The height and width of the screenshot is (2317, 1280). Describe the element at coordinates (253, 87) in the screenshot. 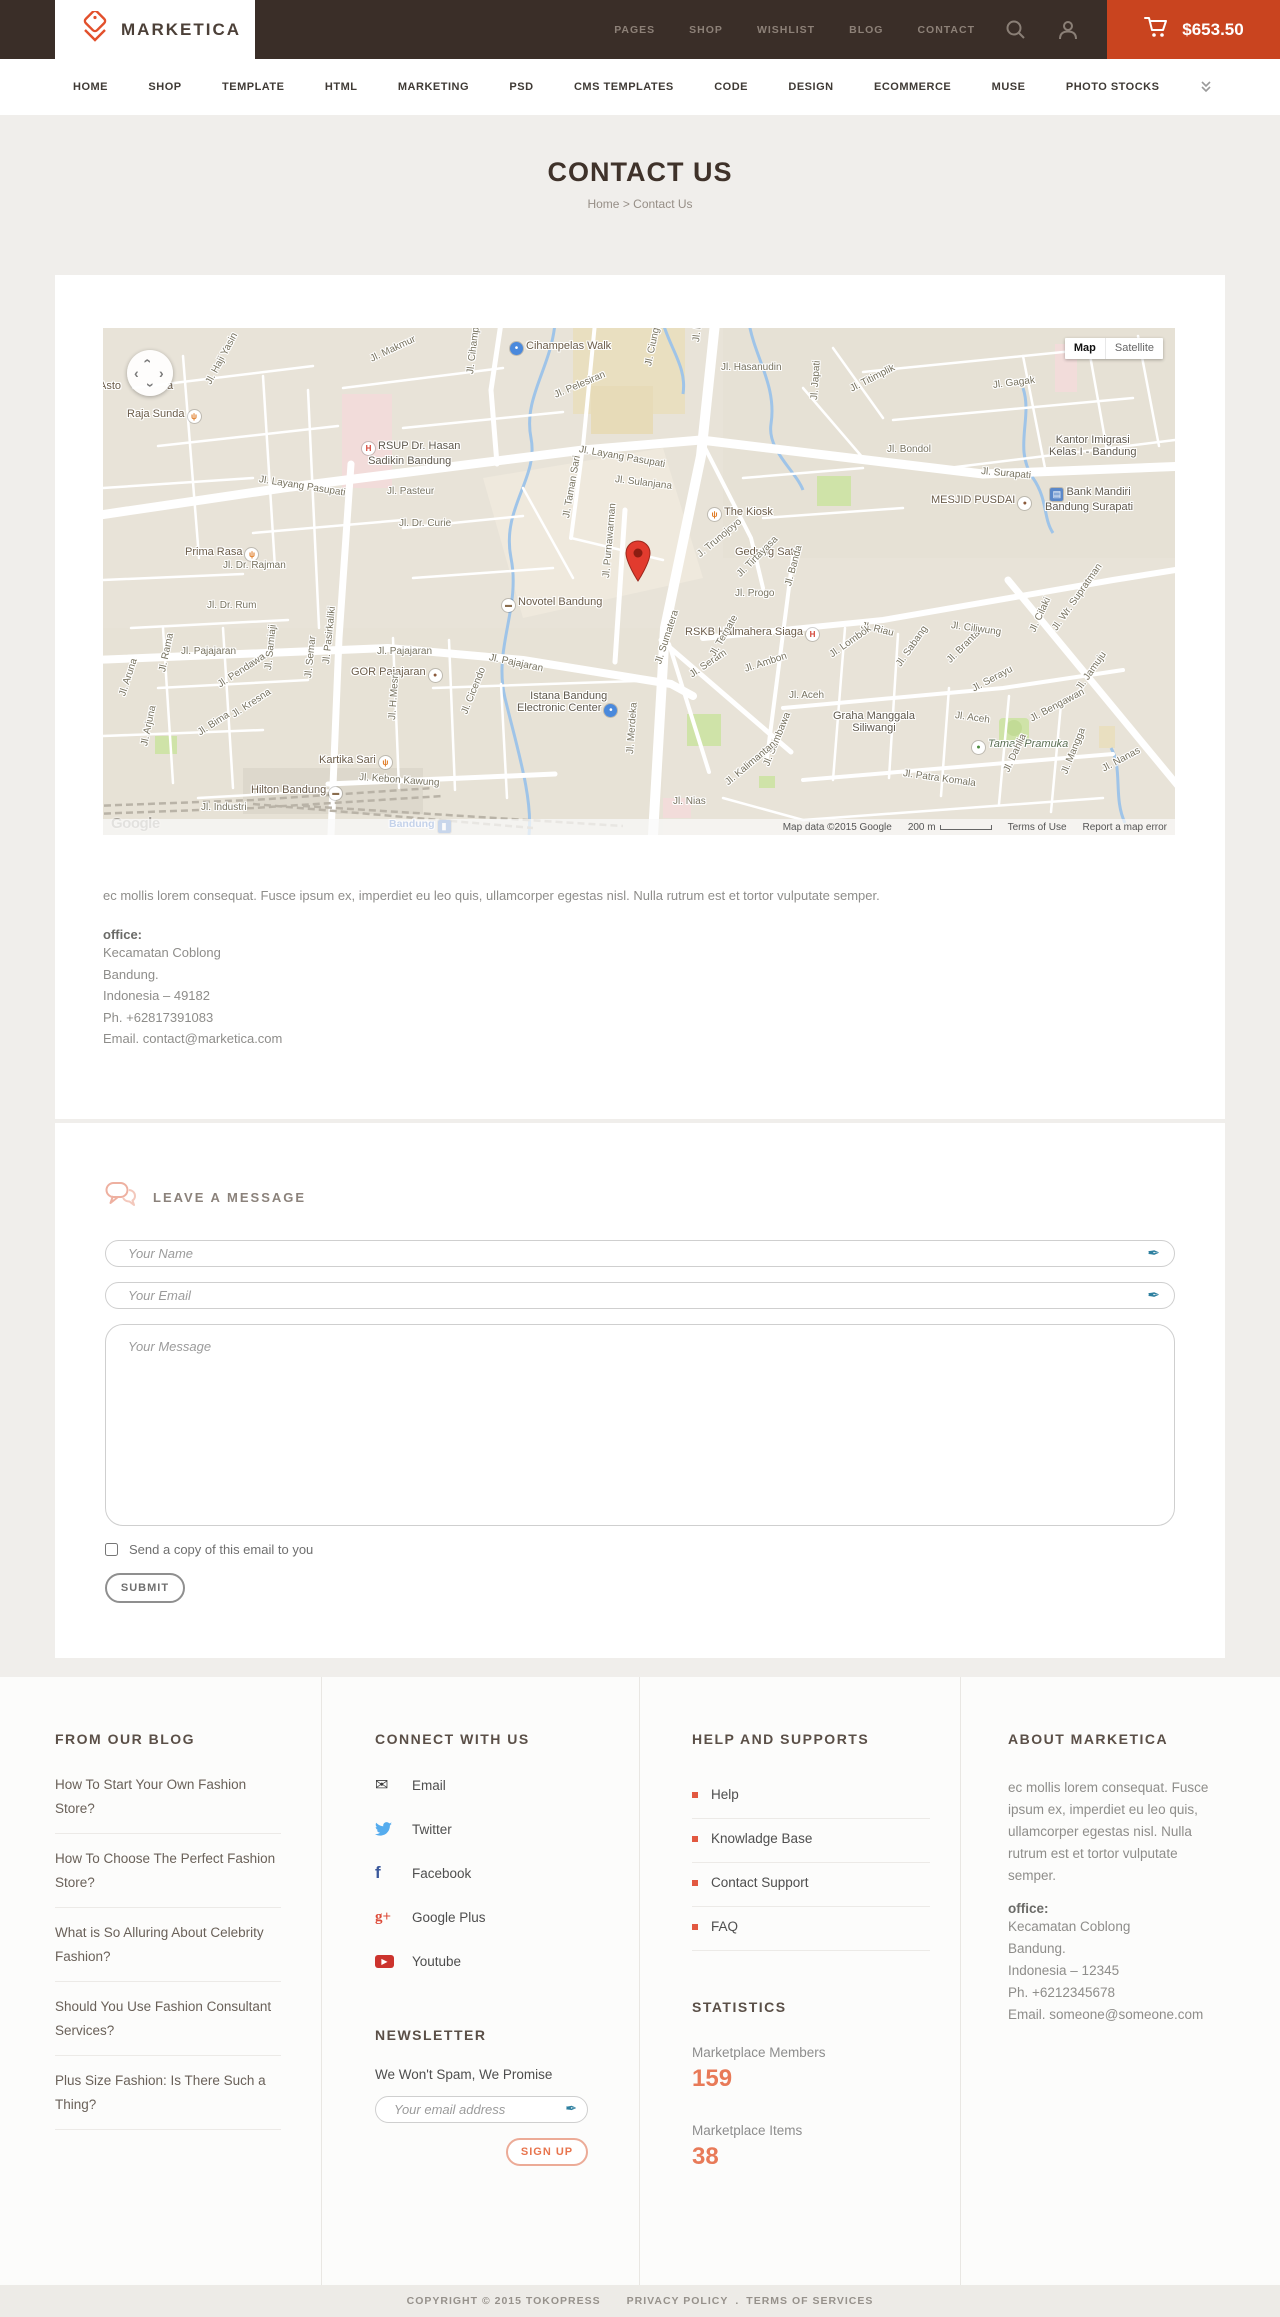

I see `menu-item-template: TEMPLATE` at that location.